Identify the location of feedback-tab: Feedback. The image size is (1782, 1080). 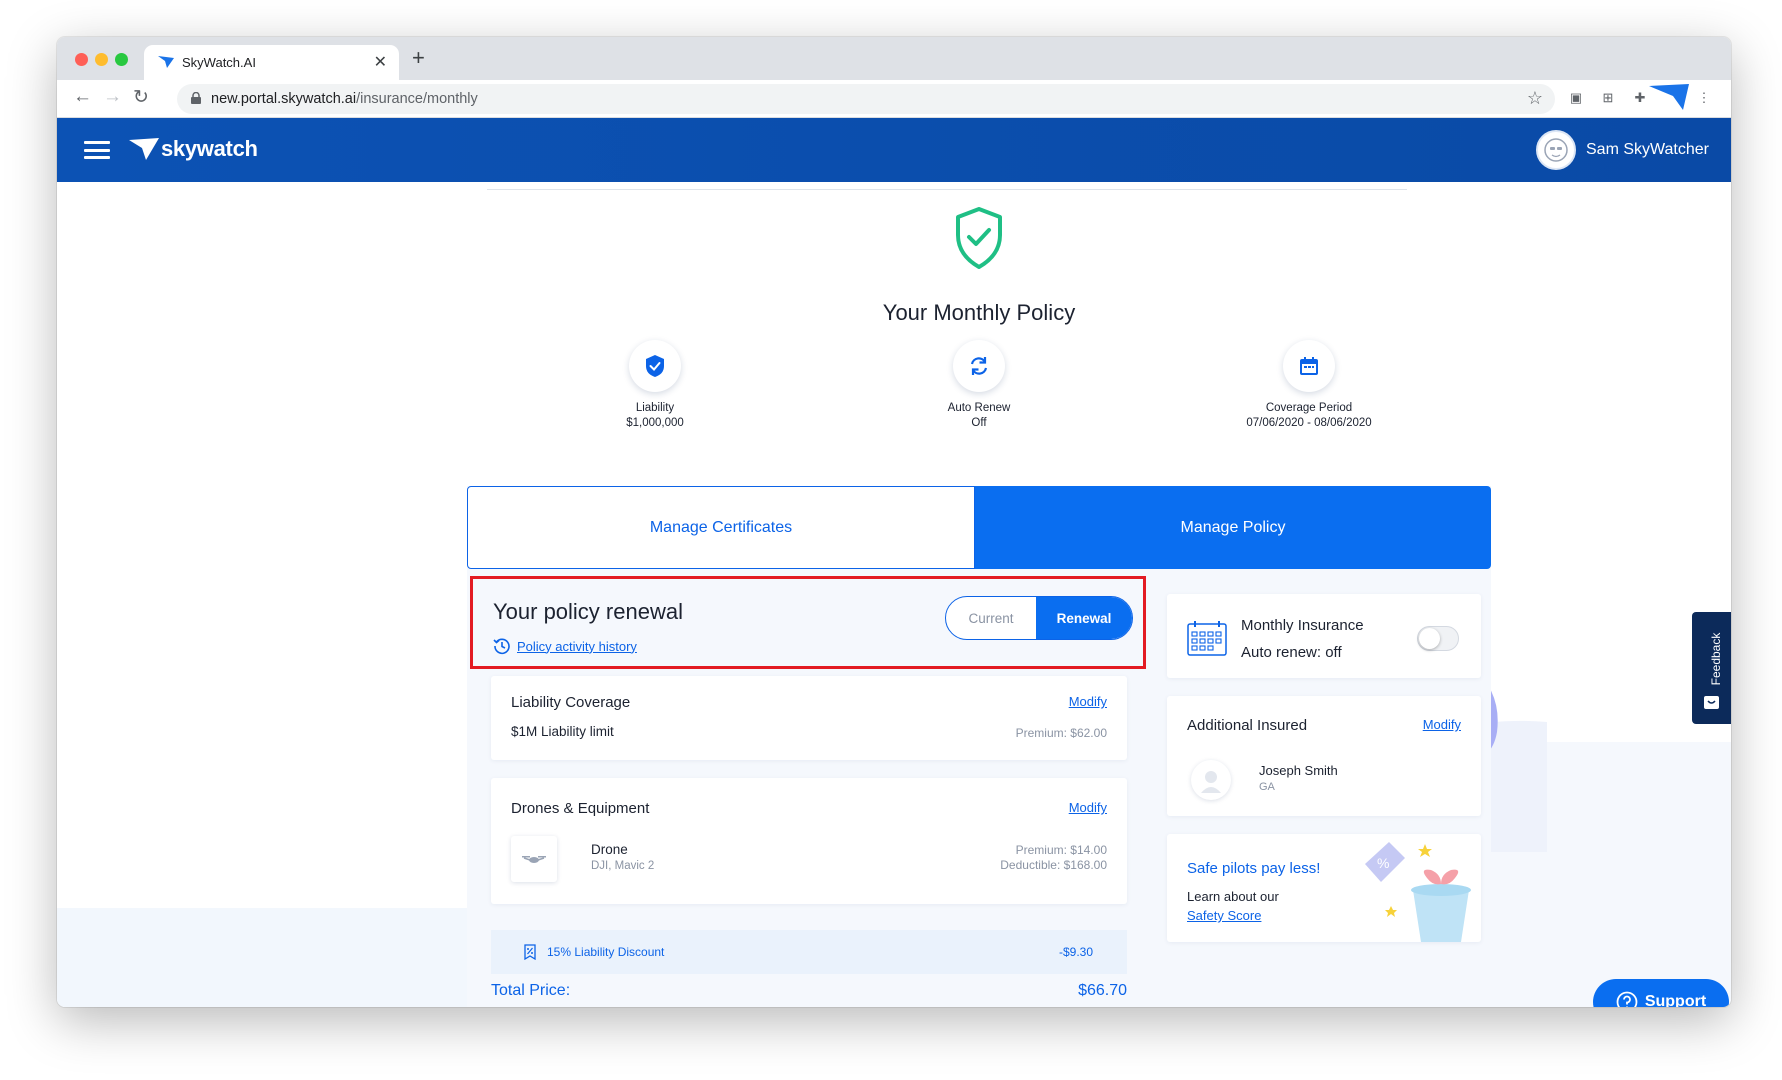
(1711, 668).